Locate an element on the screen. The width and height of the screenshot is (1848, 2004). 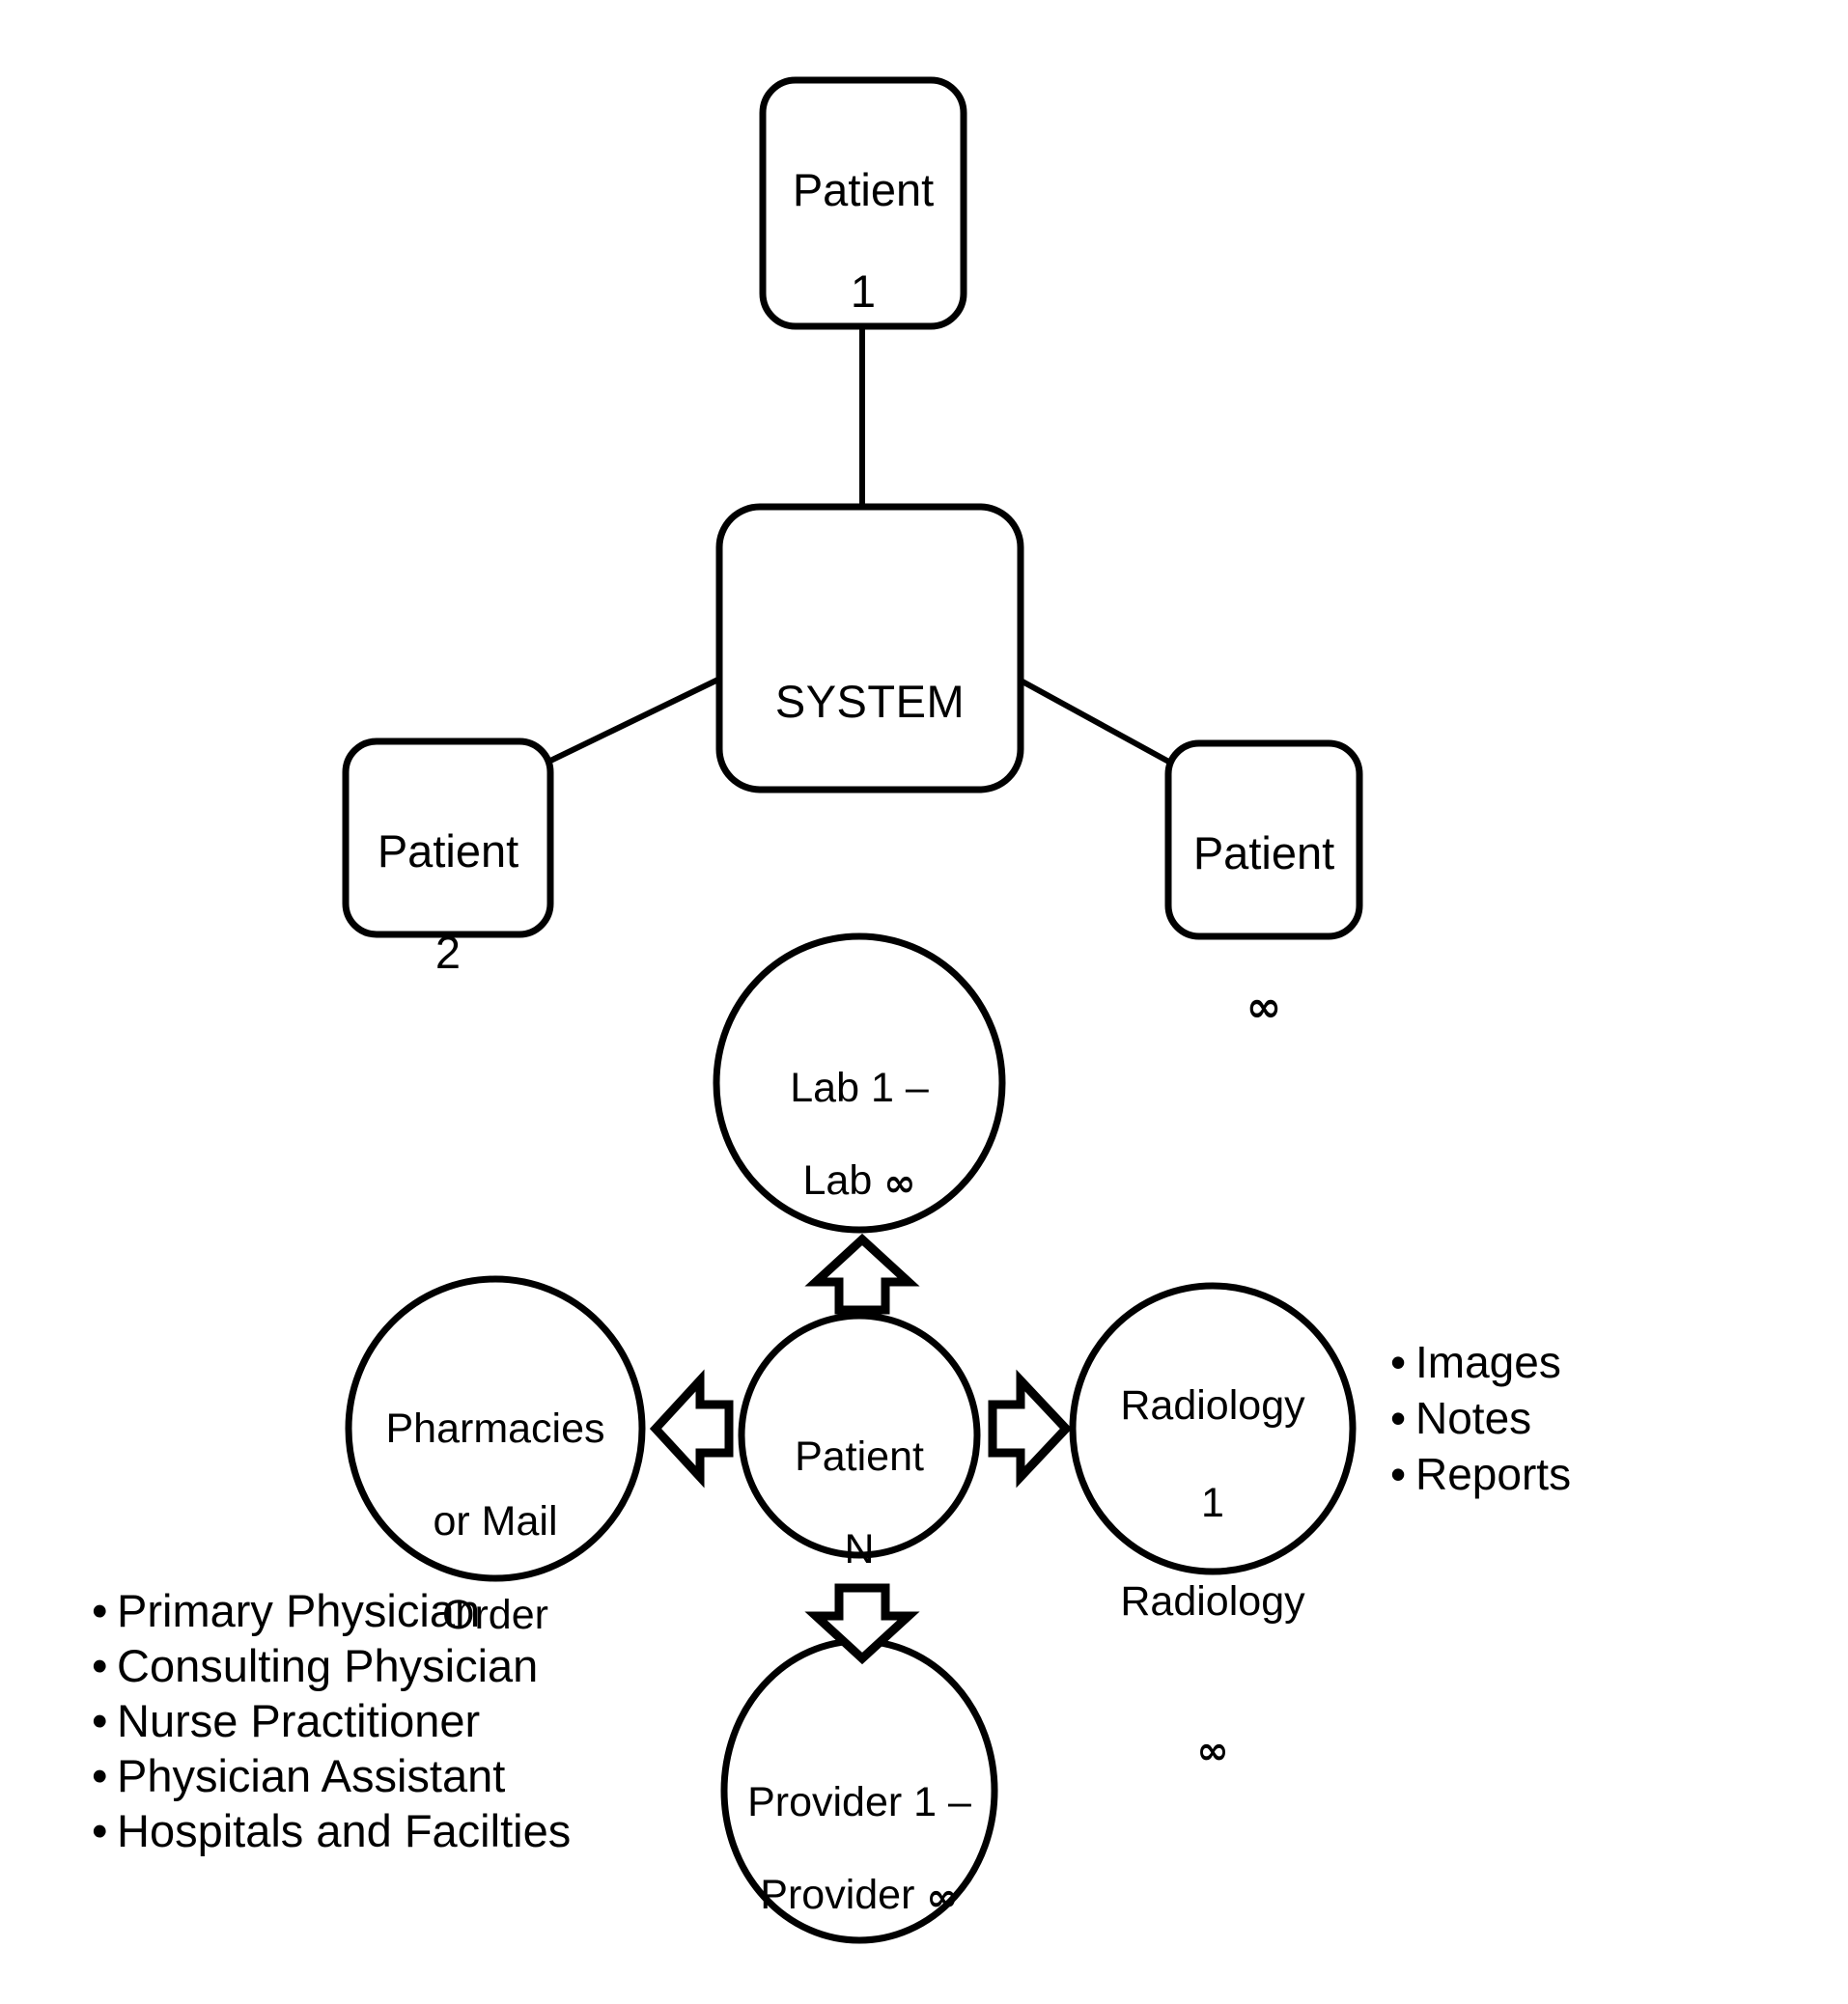
list-item: • Consulting Physician is located at coordinates (331, 1666).